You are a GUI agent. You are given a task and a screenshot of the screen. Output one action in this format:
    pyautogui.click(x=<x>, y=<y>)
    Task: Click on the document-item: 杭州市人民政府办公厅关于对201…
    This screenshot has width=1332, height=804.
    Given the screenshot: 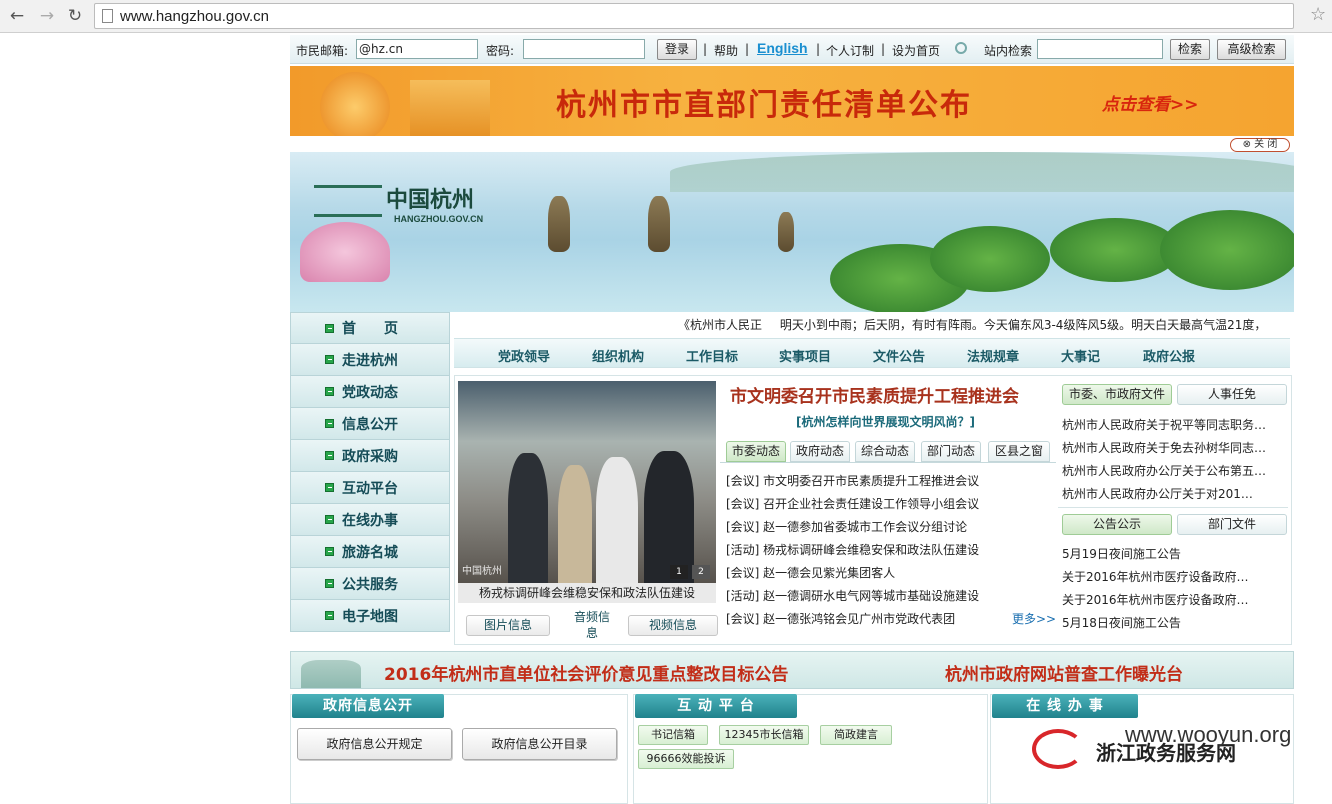 What is the action you would take?
    pyautogui.click(x=1157, y=493)
    